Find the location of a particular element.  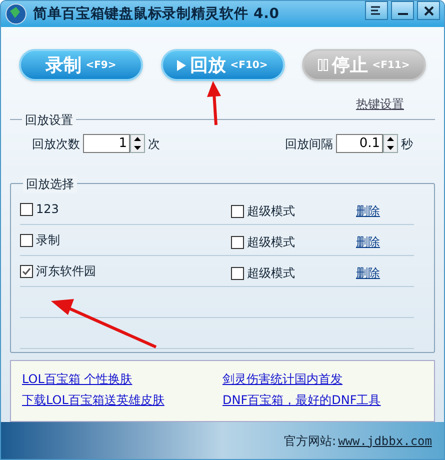

menu-button is located at coordinates (376, 10).